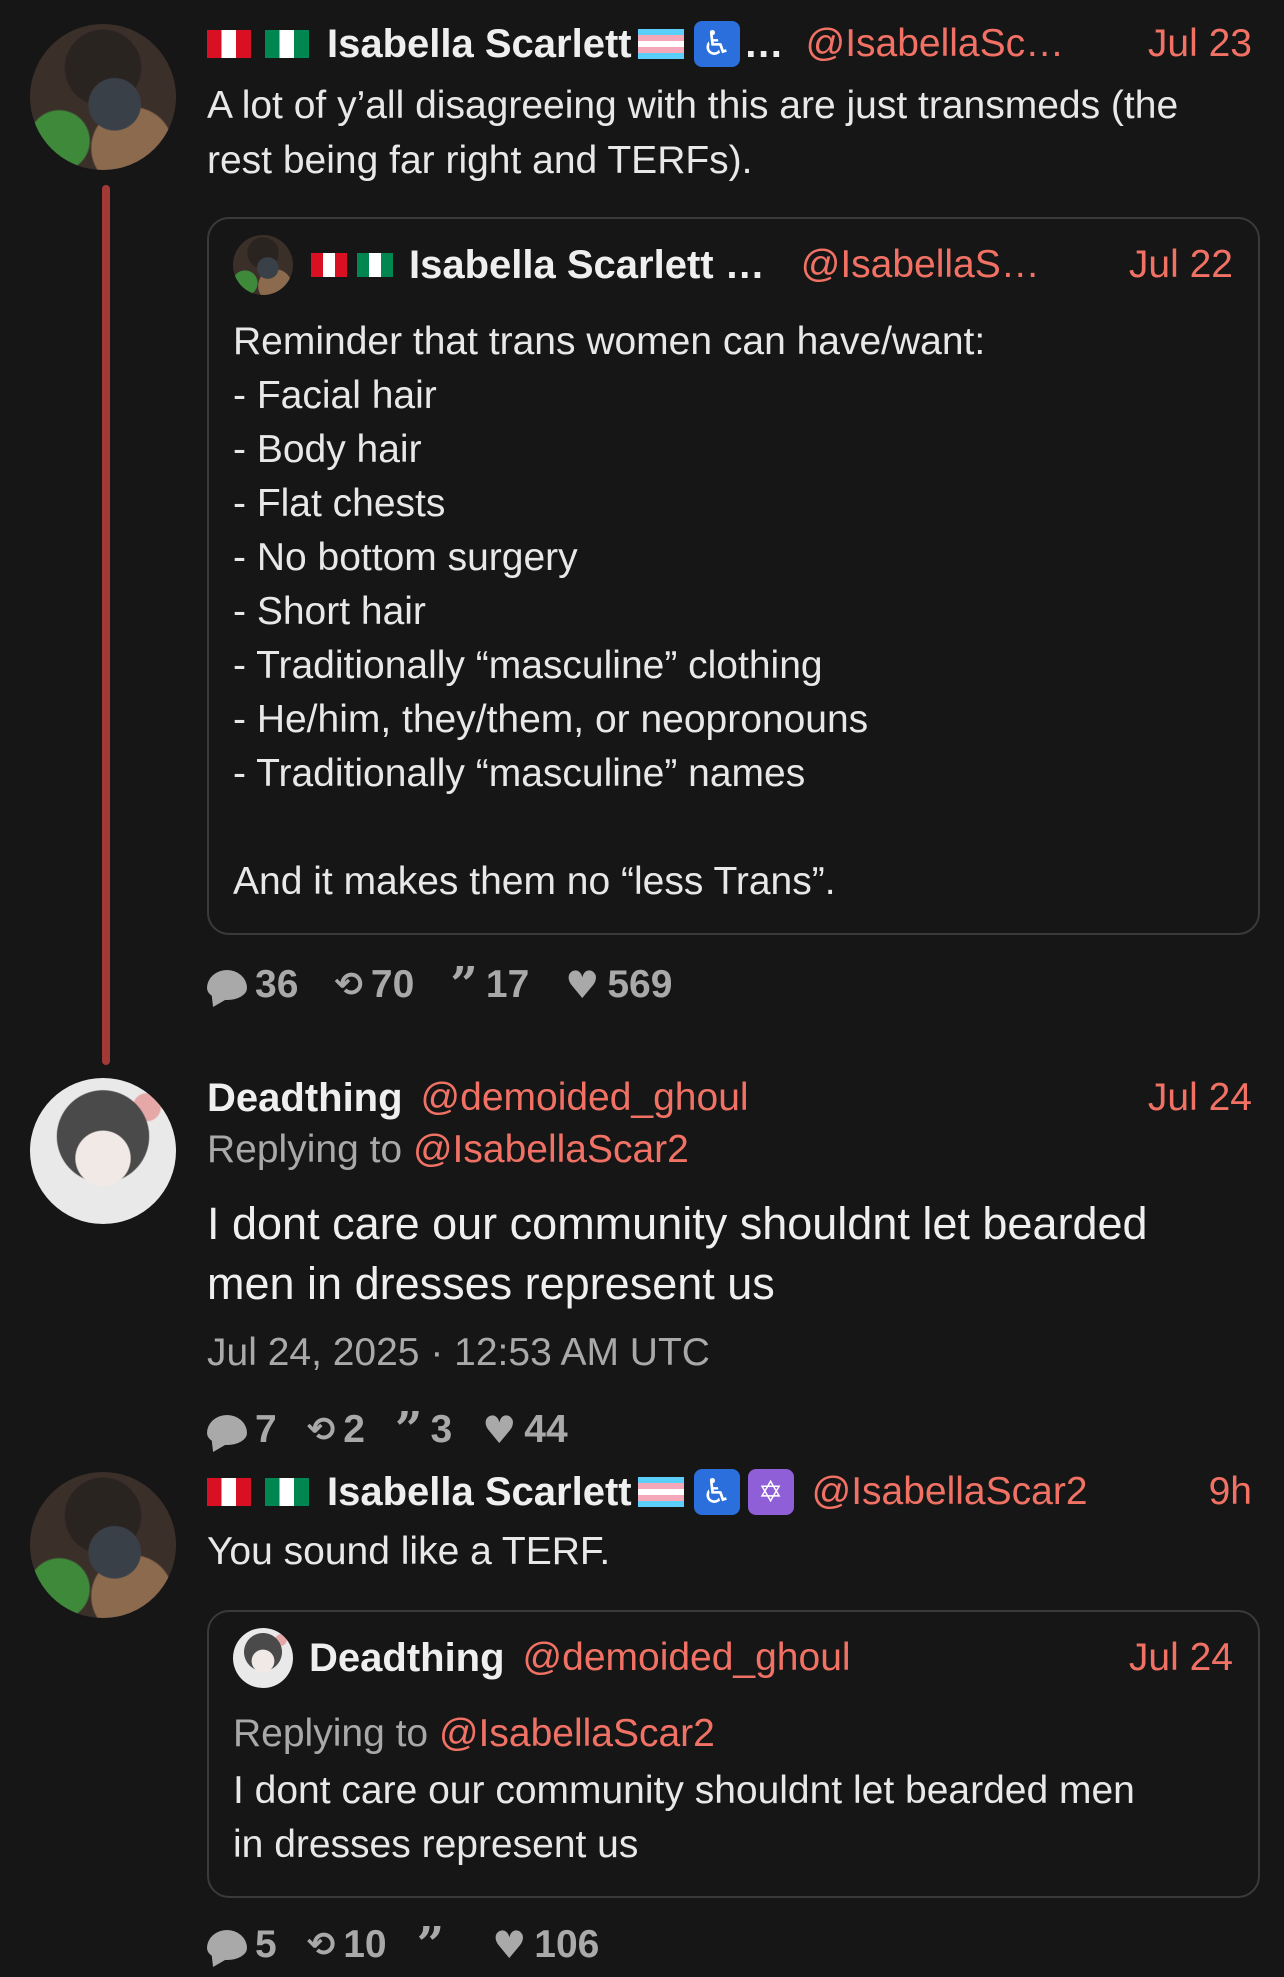 This screenshot has height=1977, width=1284. I want to click on quoted-post-header: Isabella Scarlett … @IsabellaS… Jul 22, so click(733, 265).